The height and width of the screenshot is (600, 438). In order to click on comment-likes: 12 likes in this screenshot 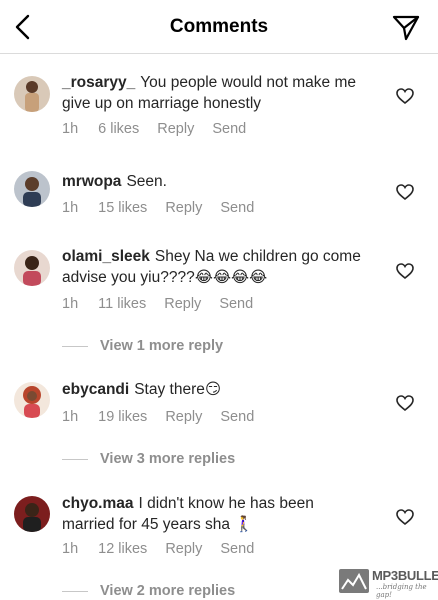, I will do `click(122, 549)`.